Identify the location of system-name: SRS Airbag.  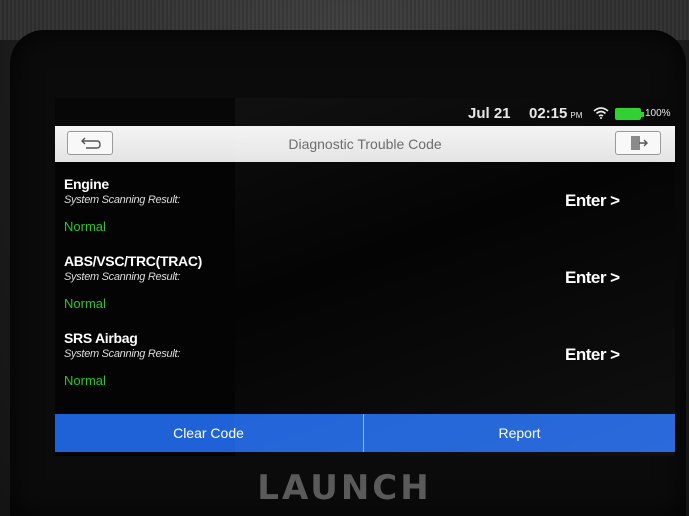
(101, 338).